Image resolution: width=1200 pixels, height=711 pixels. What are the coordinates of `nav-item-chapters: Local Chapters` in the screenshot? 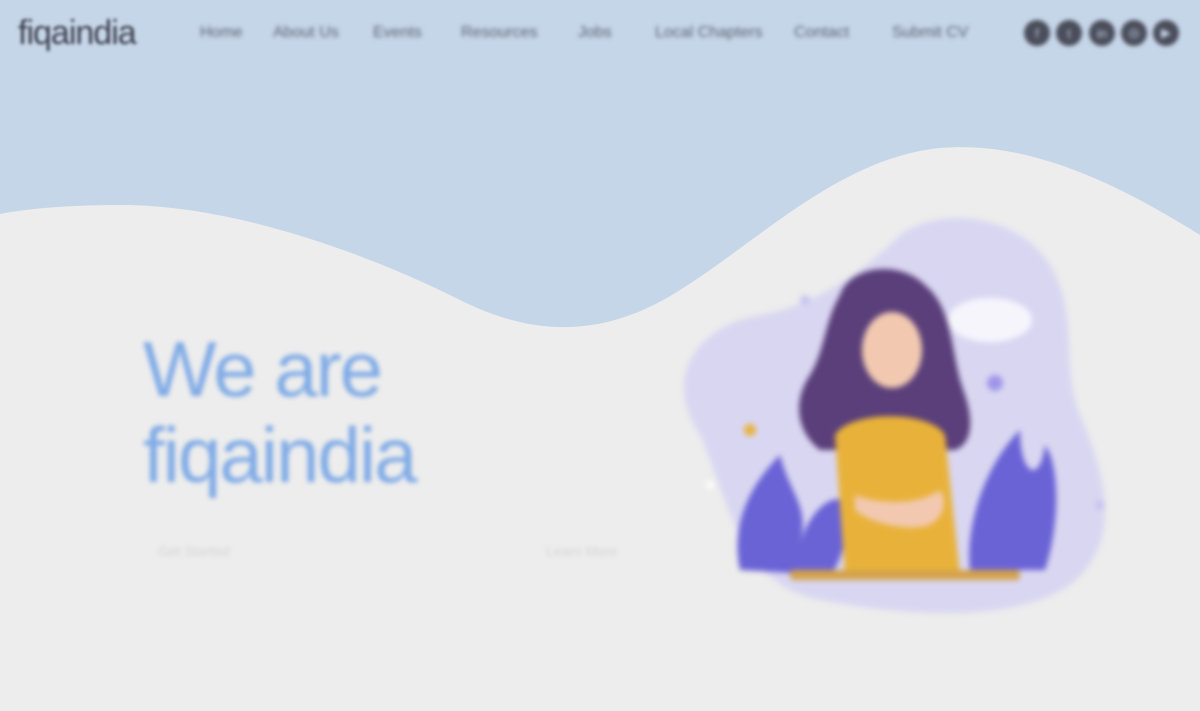 It's located at (709, 33).